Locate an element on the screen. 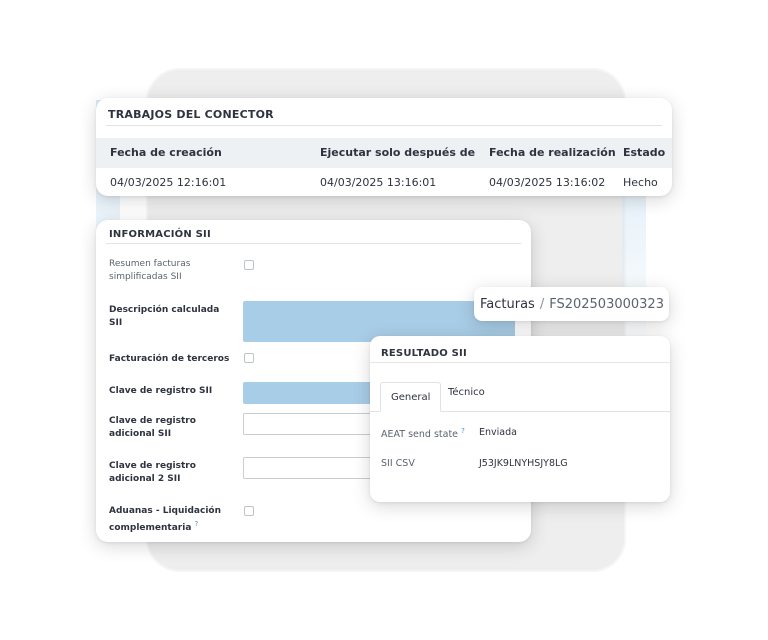  field-label-third-party-billing: Facturación de terceros is located at coordinates (169, 359).